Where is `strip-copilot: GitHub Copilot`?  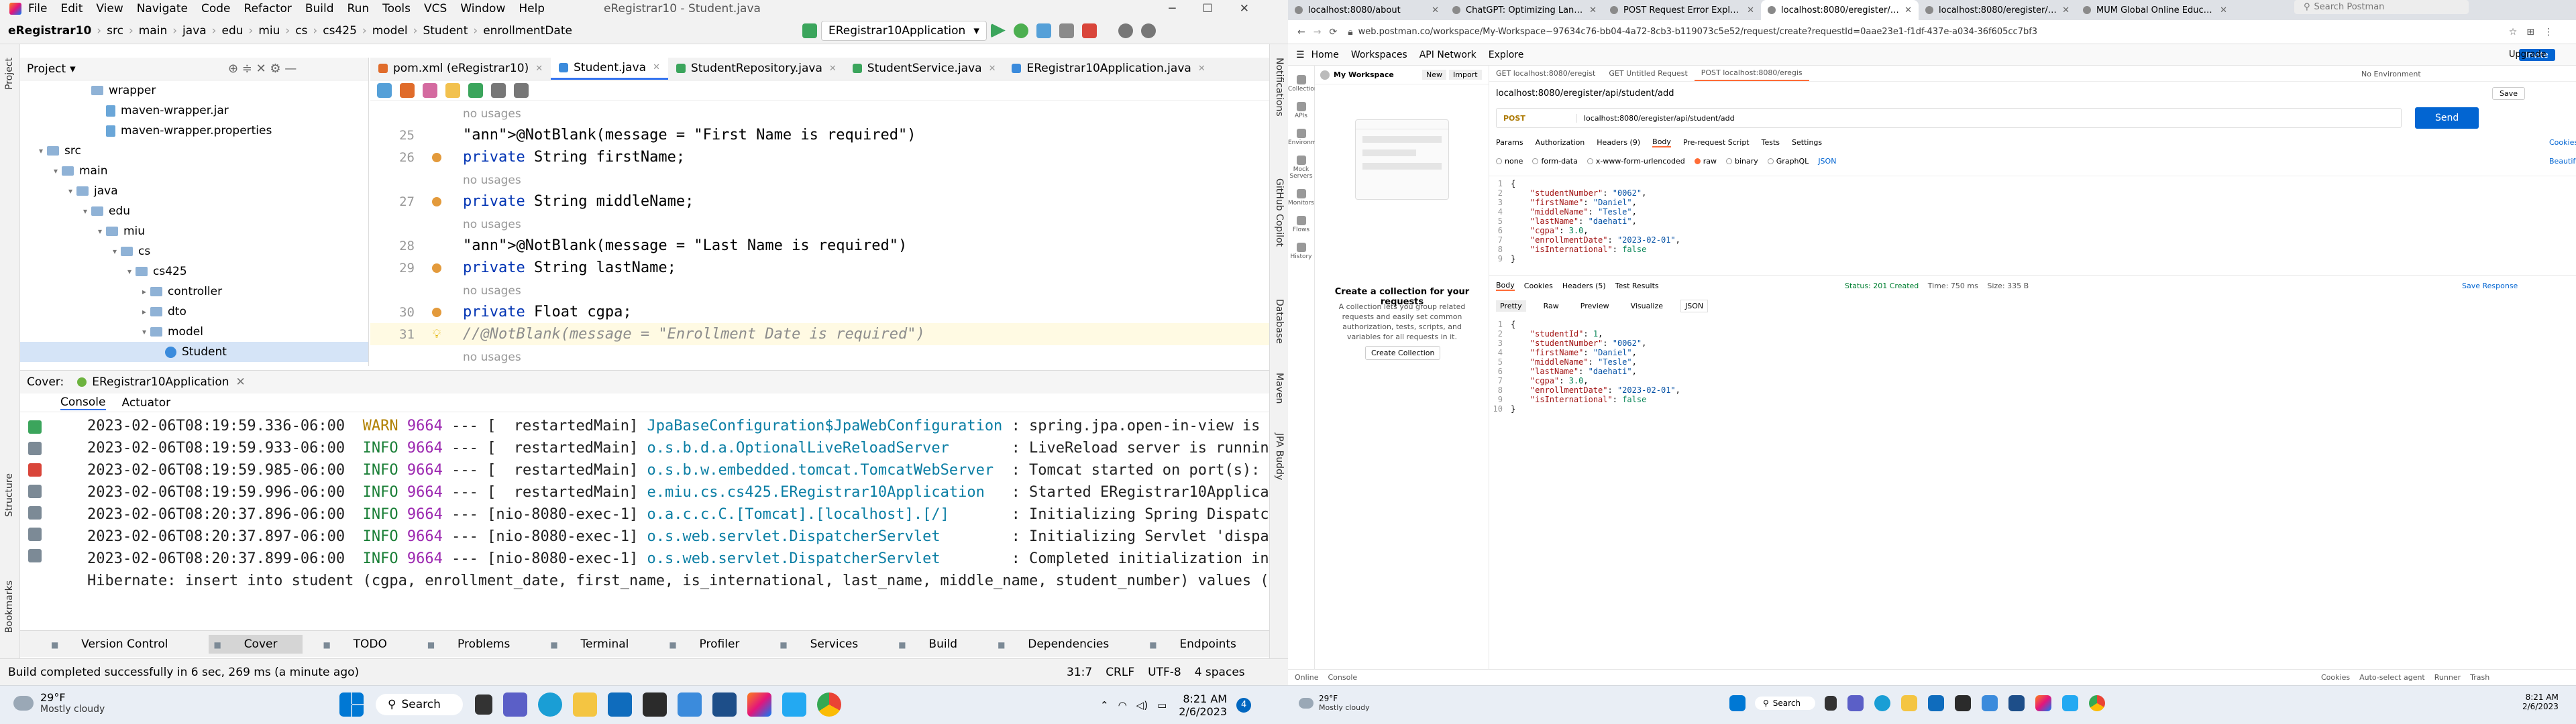
strip-copilot: GitHub Copilot is located at coordinates (1279, 212).